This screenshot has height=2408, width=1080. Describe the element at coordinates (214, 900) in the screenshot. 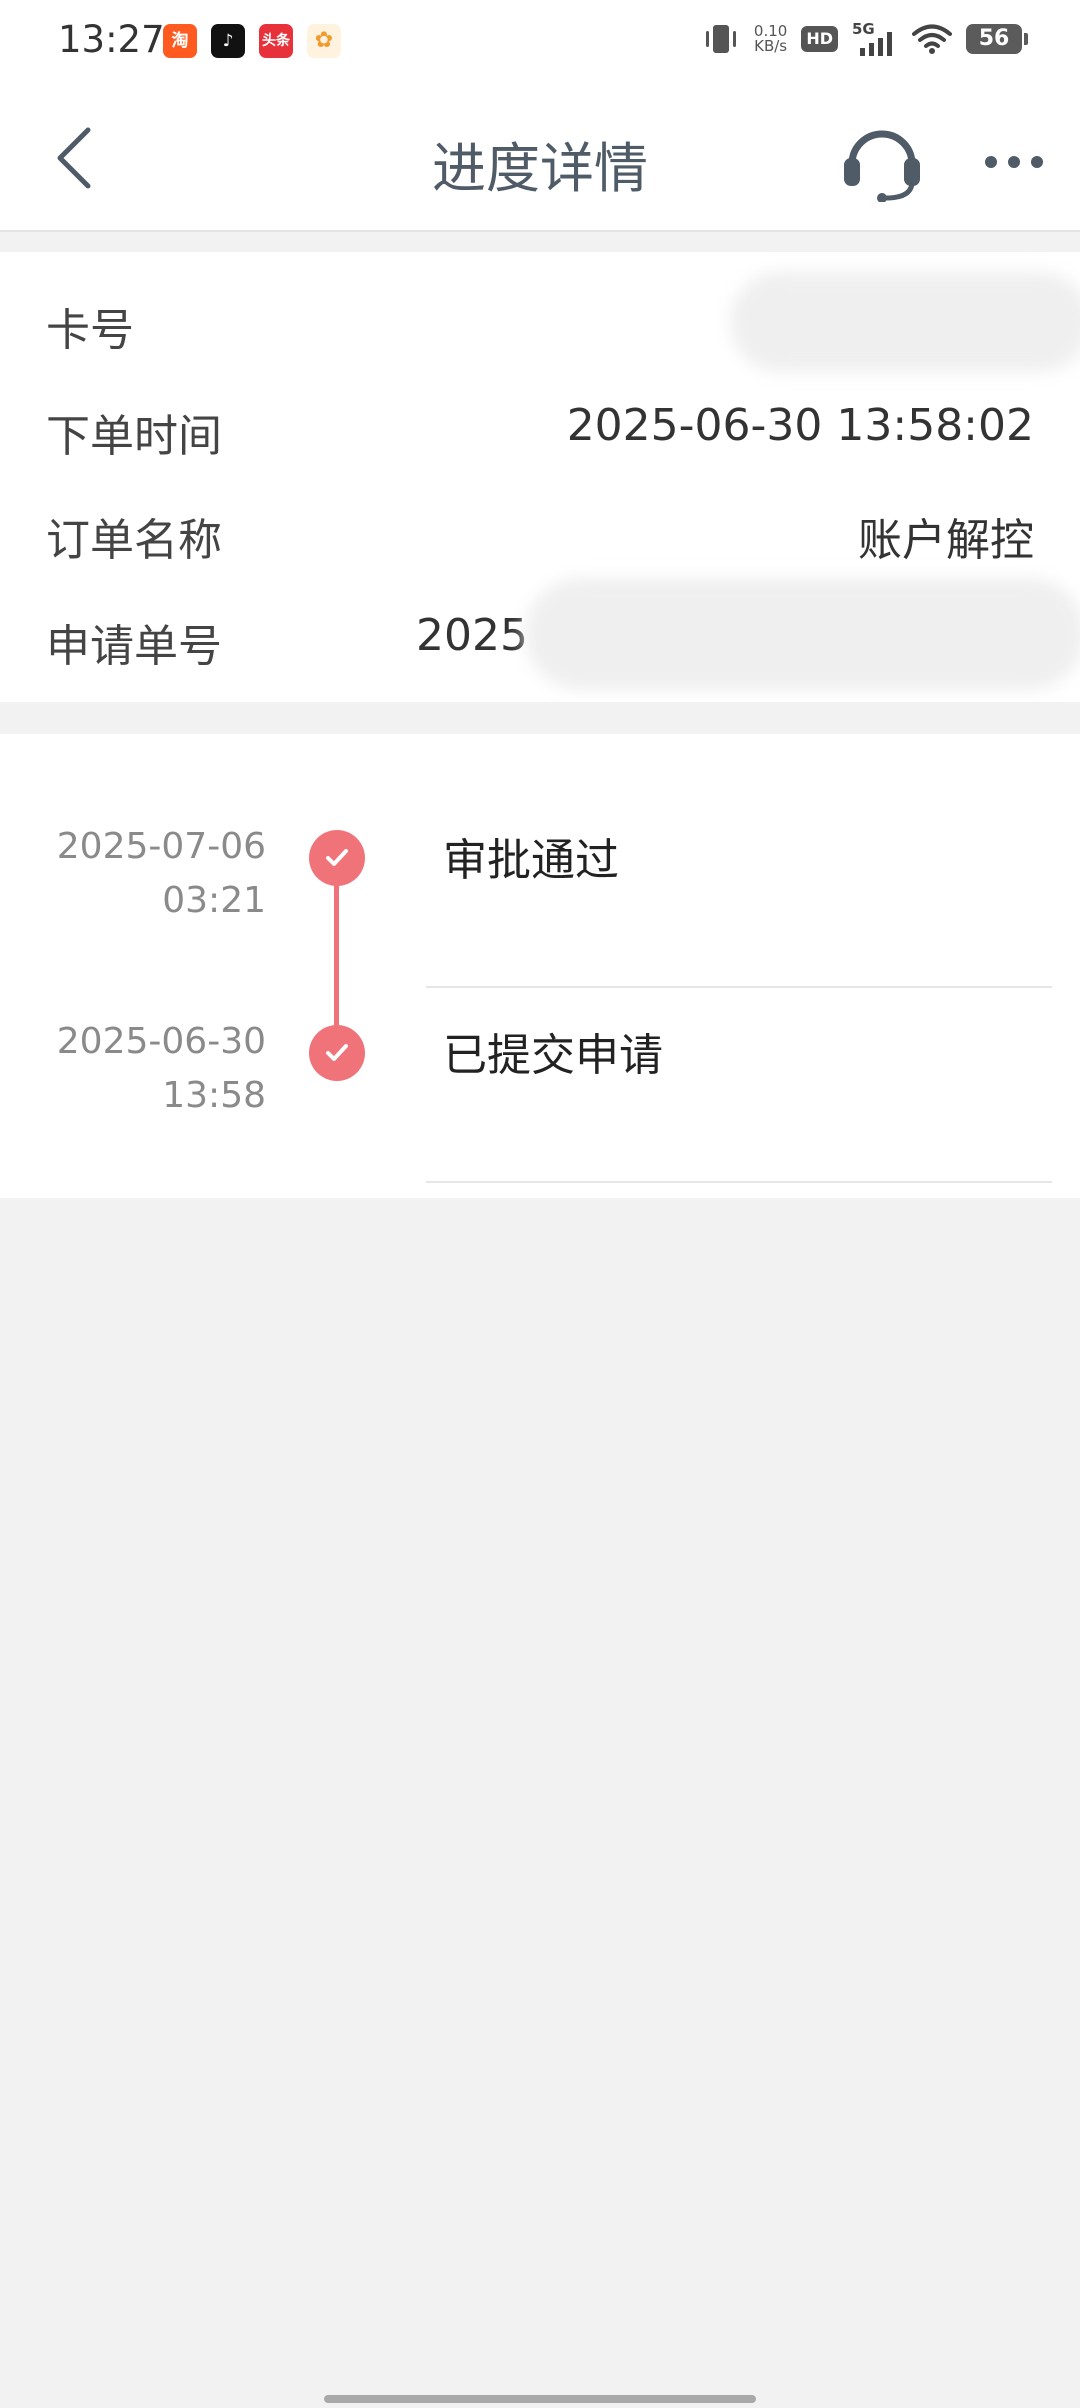

I see `timeline-time: 03:21` at that location.